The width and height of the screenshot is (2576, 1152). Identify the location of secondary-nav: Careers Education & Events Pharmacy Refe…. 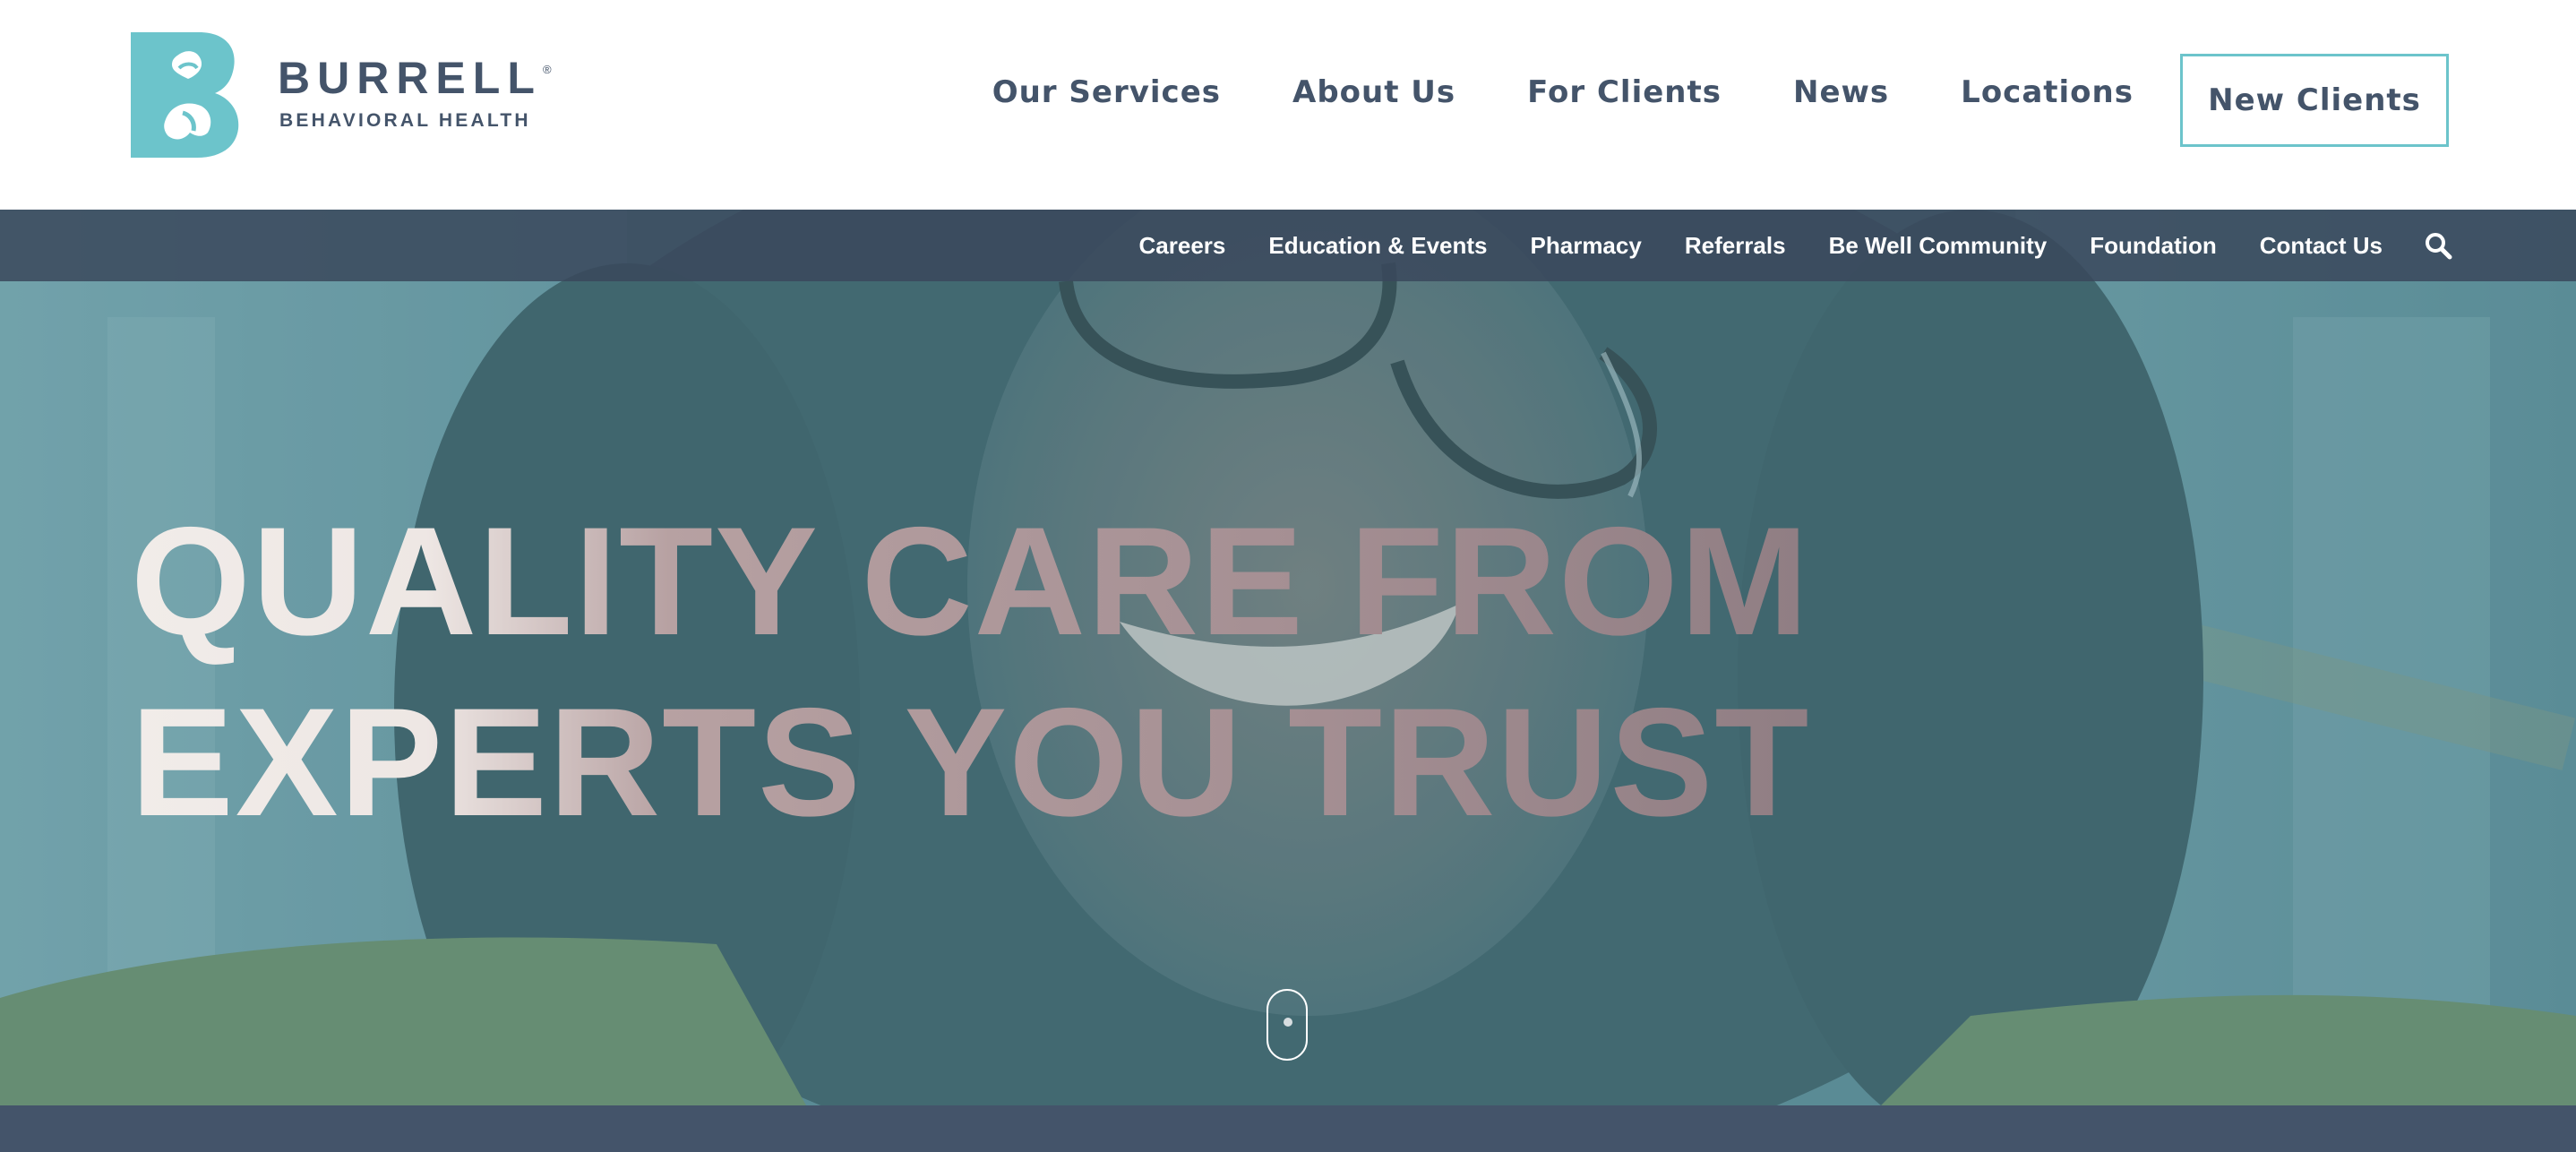
(1739, 245).